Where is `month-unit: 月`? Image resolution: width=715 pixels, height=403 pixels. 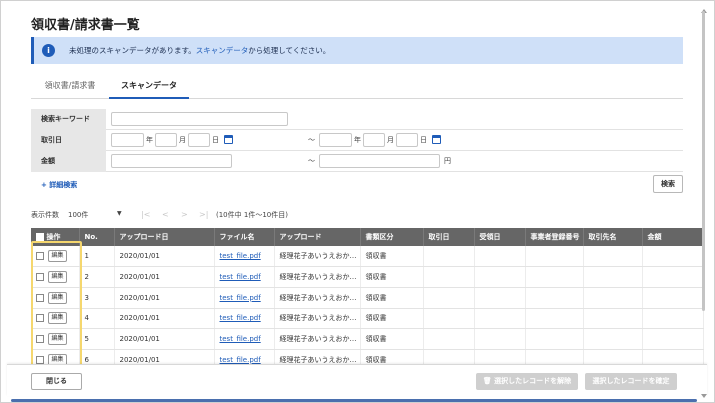 month-unit: 月 is located at coordinates (390, 140).